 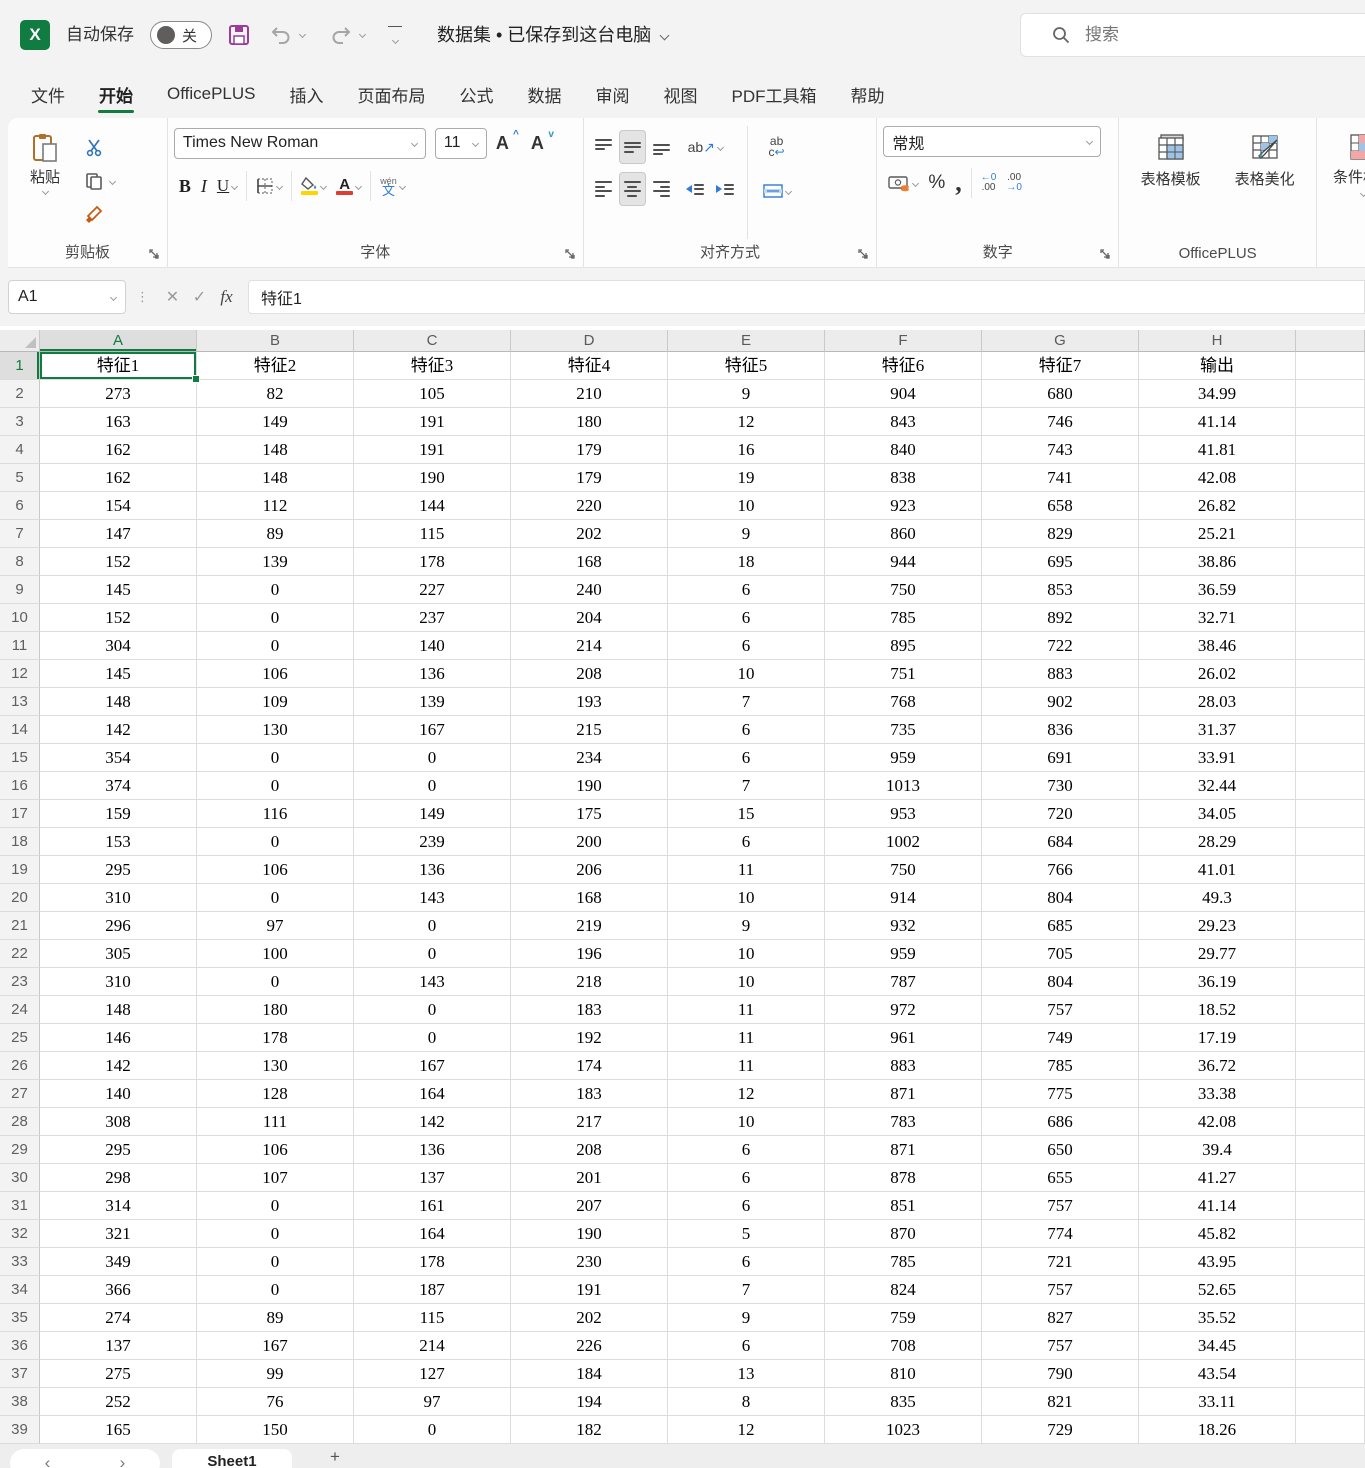 What do you see at coordinates (1330, 1122) in the screenshot?
I see `cell-I28` at bounding box center [1330, 1122].